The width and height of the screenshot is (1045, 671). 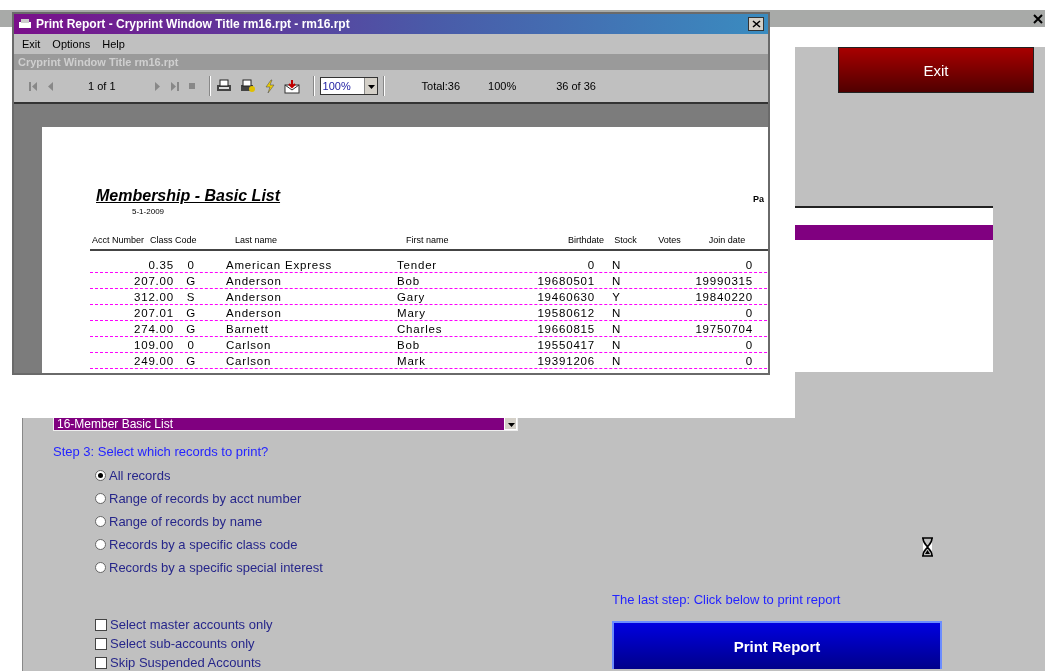 What do you see at coordinates (353, 567) in the screenshot?
I see `radio-option: Records by a specific special interest` at bounding box center [353, 567].